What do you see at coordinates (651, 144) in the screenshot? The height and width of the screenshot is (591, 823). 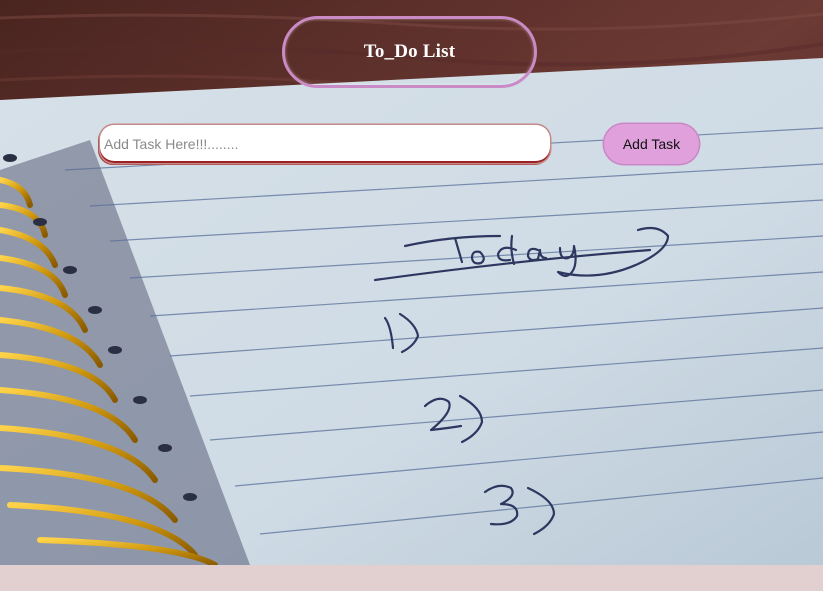 I see `add-task-button: Add Task` at bounding box center [651, 144].